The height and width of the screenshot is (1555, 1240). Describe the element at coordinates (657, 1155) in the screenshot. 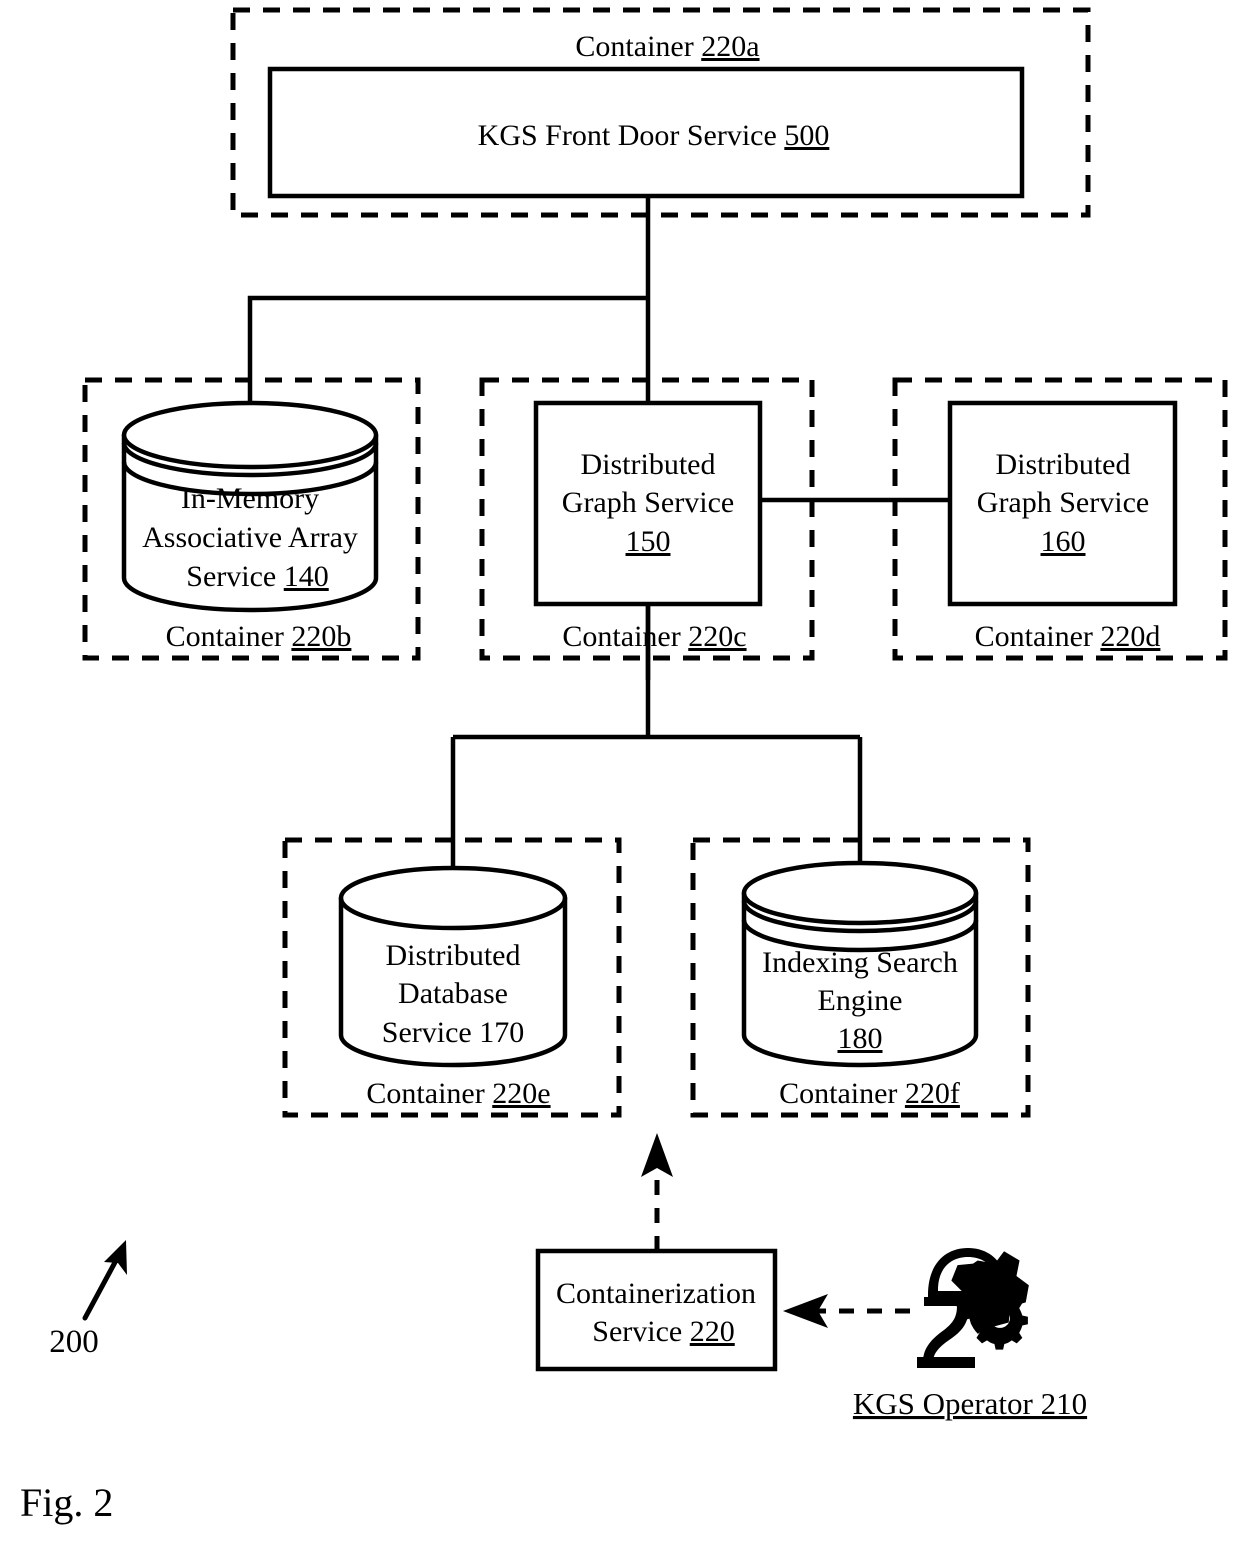

I see `arrow-head-up` at that location.